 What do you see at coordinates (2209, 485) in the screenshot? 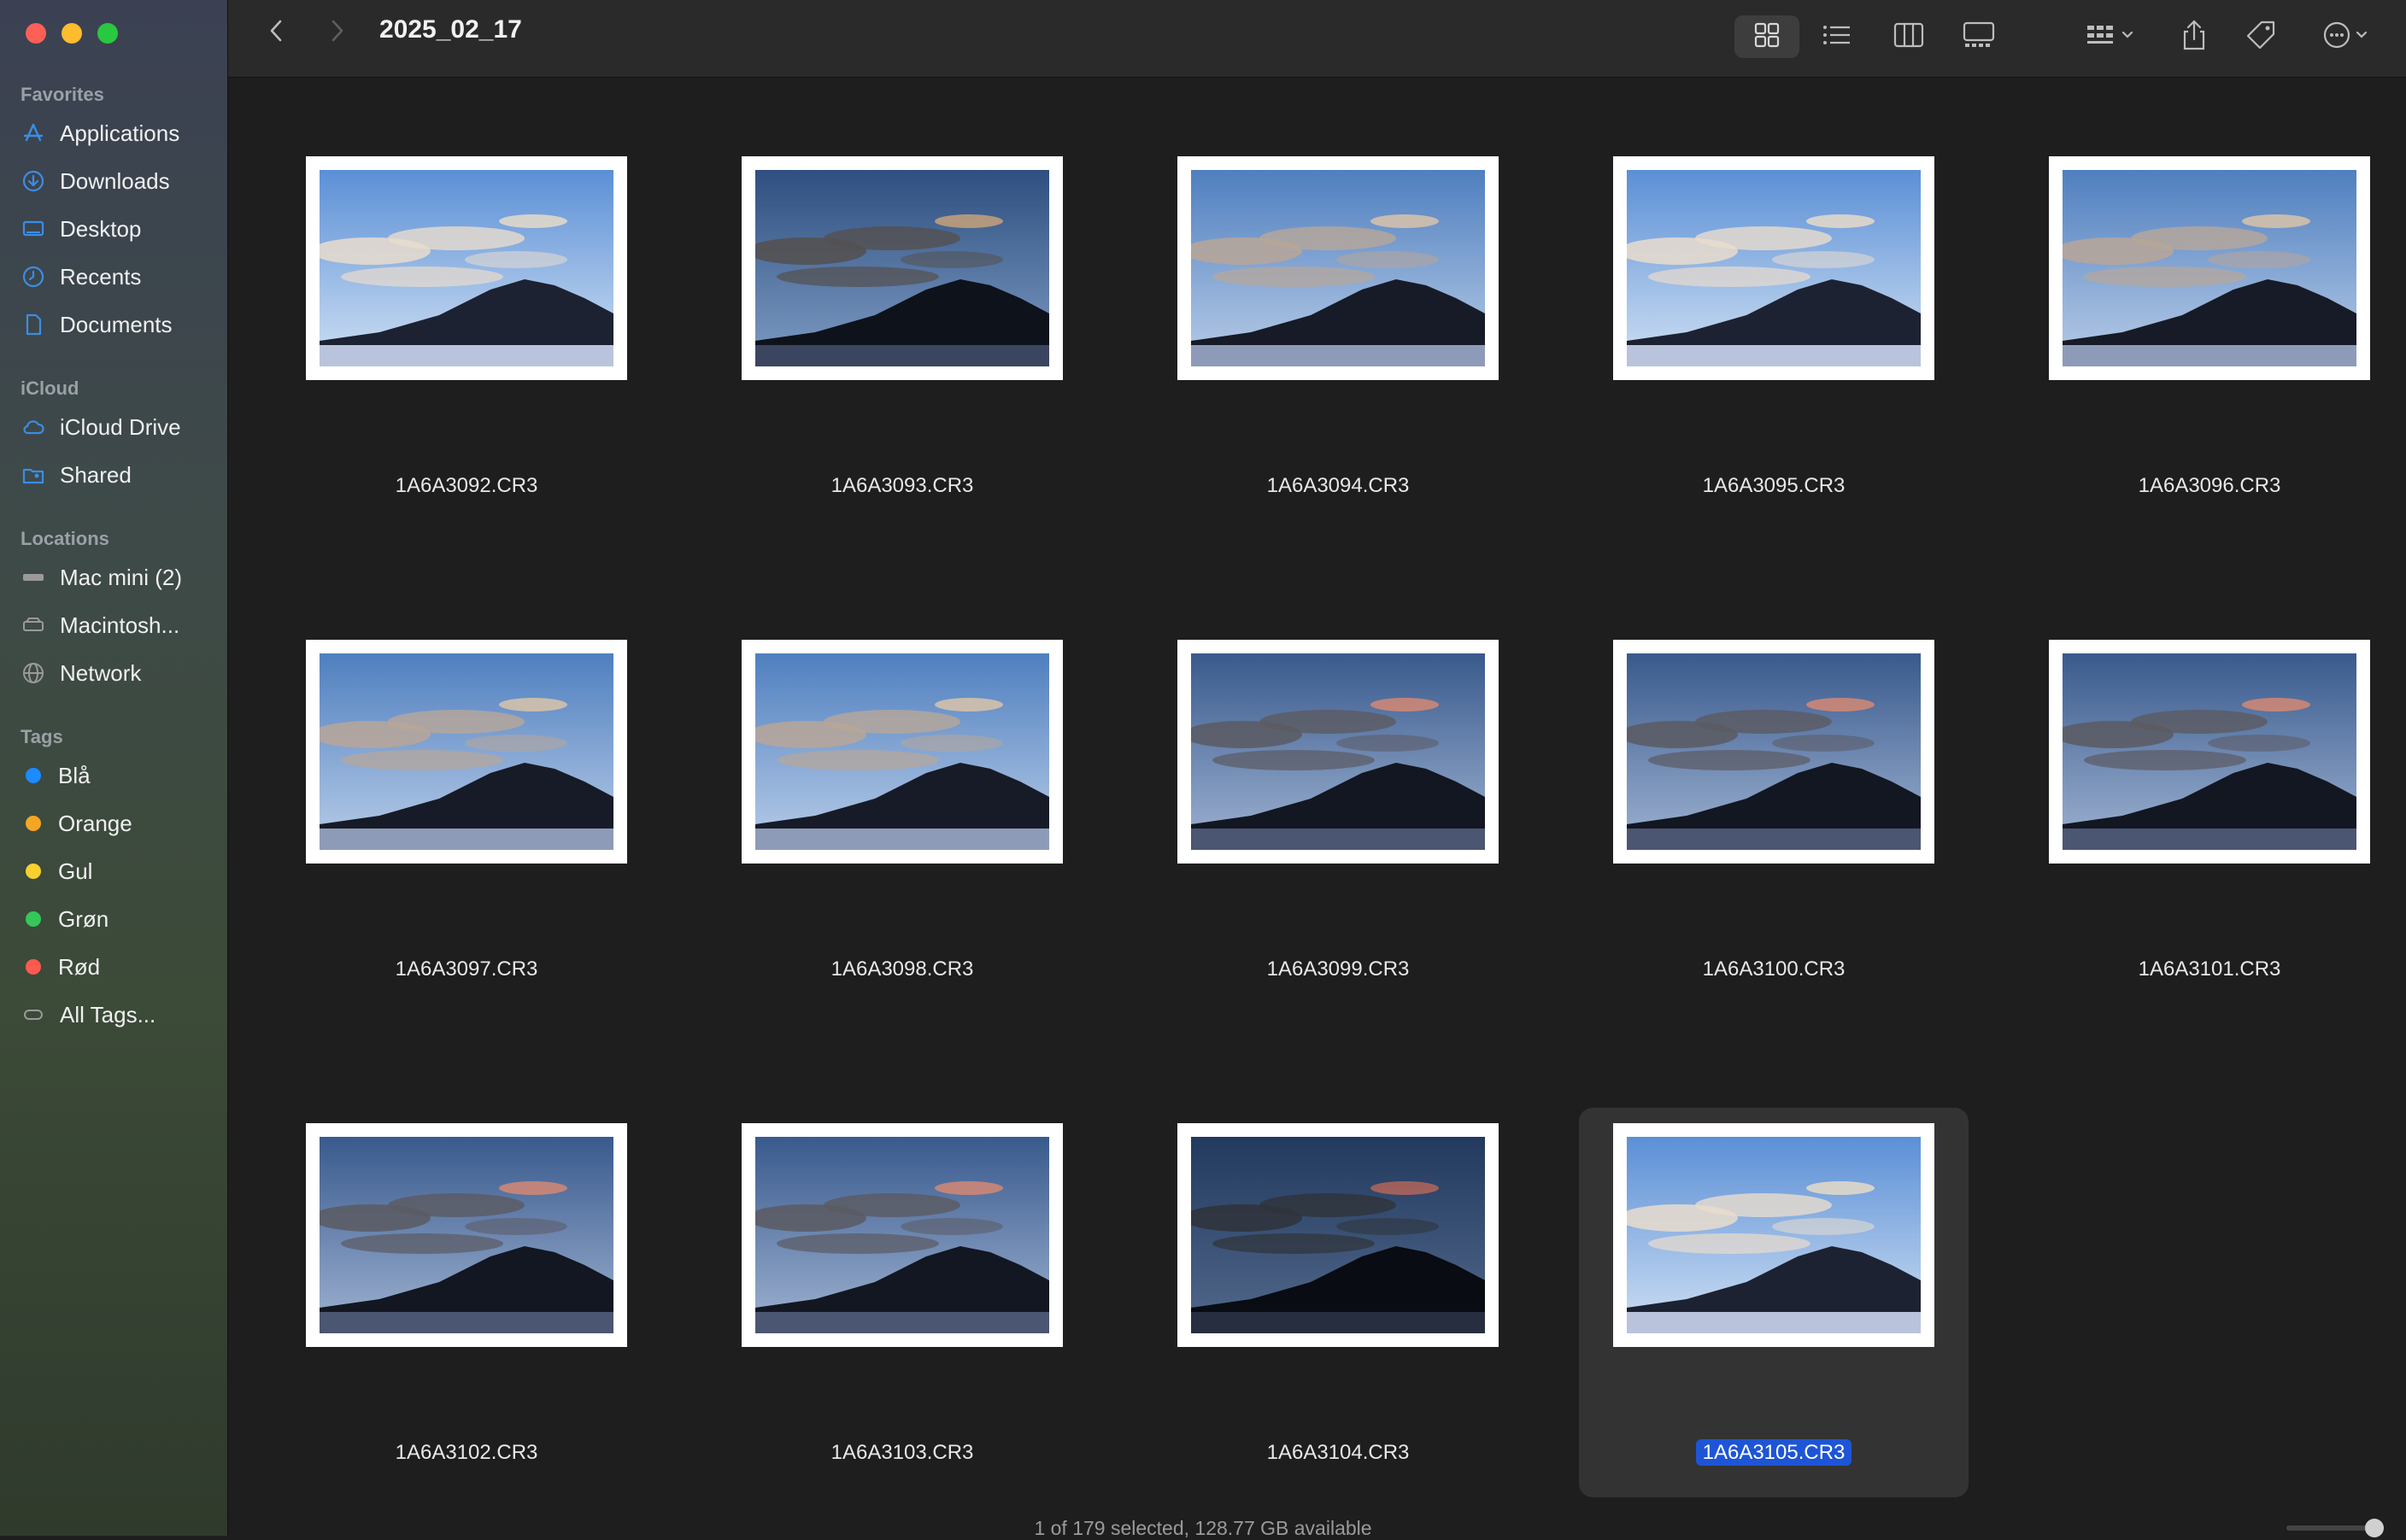
I see `file-name-label: 1A6A3096.CR3` at bounding box center [2209, 485].